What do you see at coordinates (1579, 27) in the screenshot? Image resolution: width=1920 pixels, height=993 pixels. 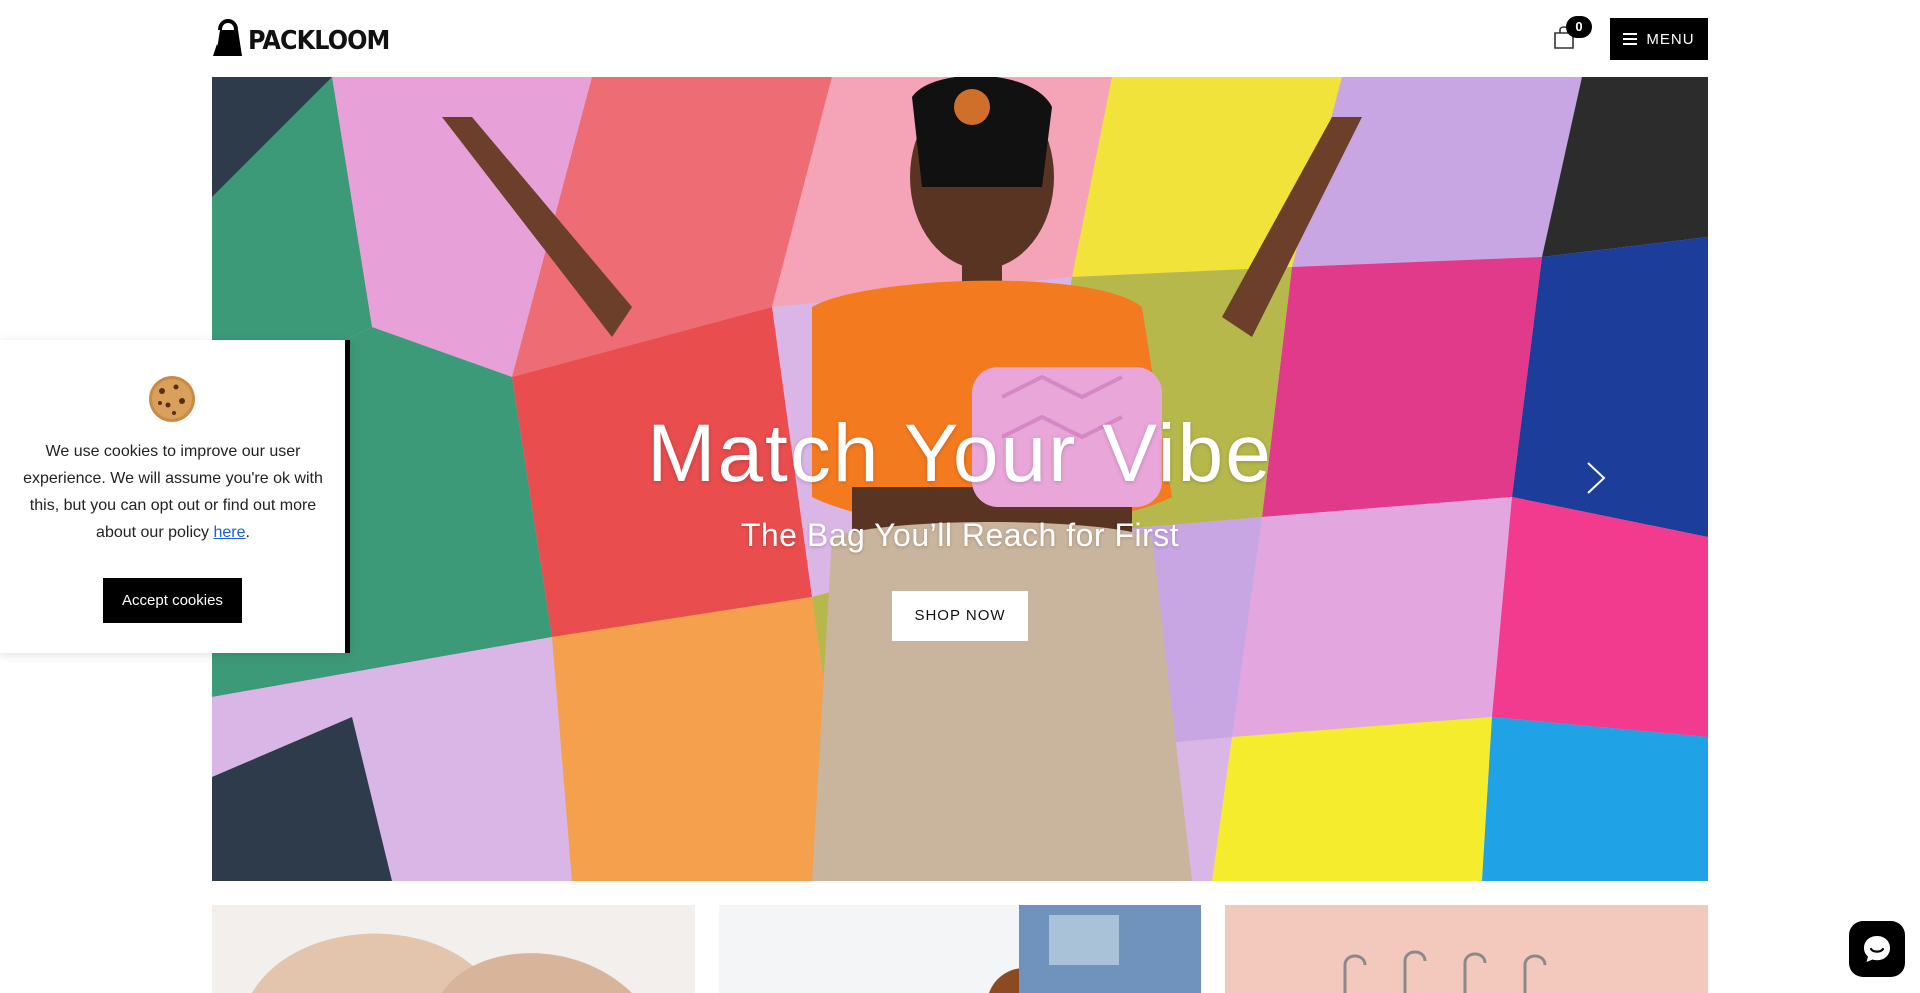 I see `cart-count-badge: 0` at bounding box center [1579, 27].